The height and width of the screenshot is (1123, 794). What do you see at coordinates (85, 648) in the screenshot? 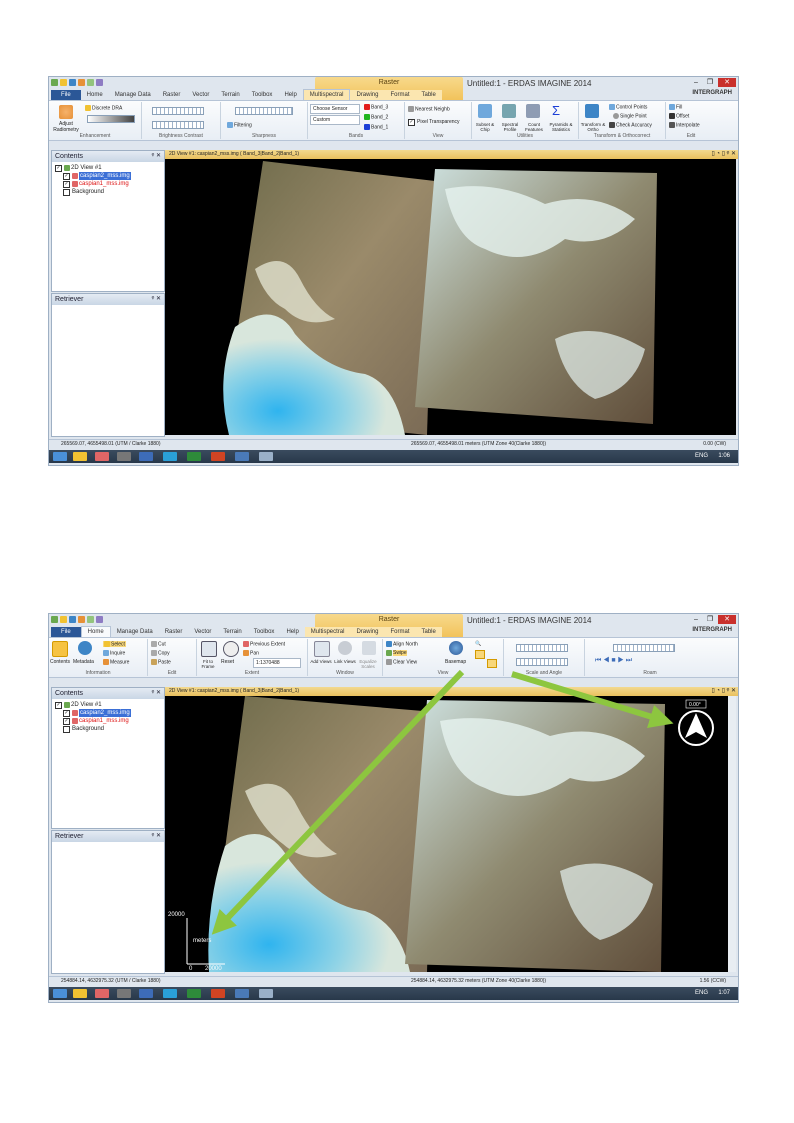
I see `metadata-icon` at bounding box center [85, 648].